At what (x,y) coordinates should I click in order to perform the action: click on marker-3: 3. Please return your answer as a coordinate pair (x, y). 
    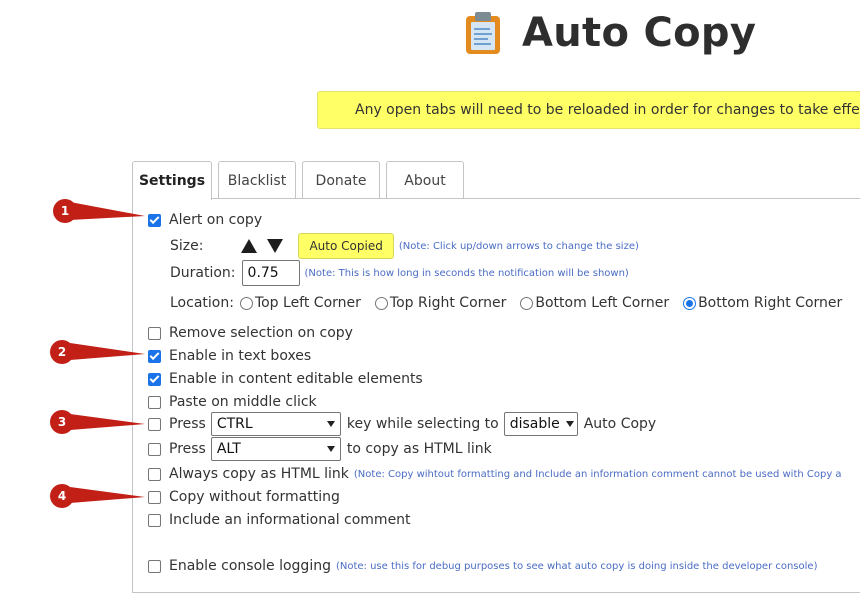
    Looking at the image, I should click on (62, 422).